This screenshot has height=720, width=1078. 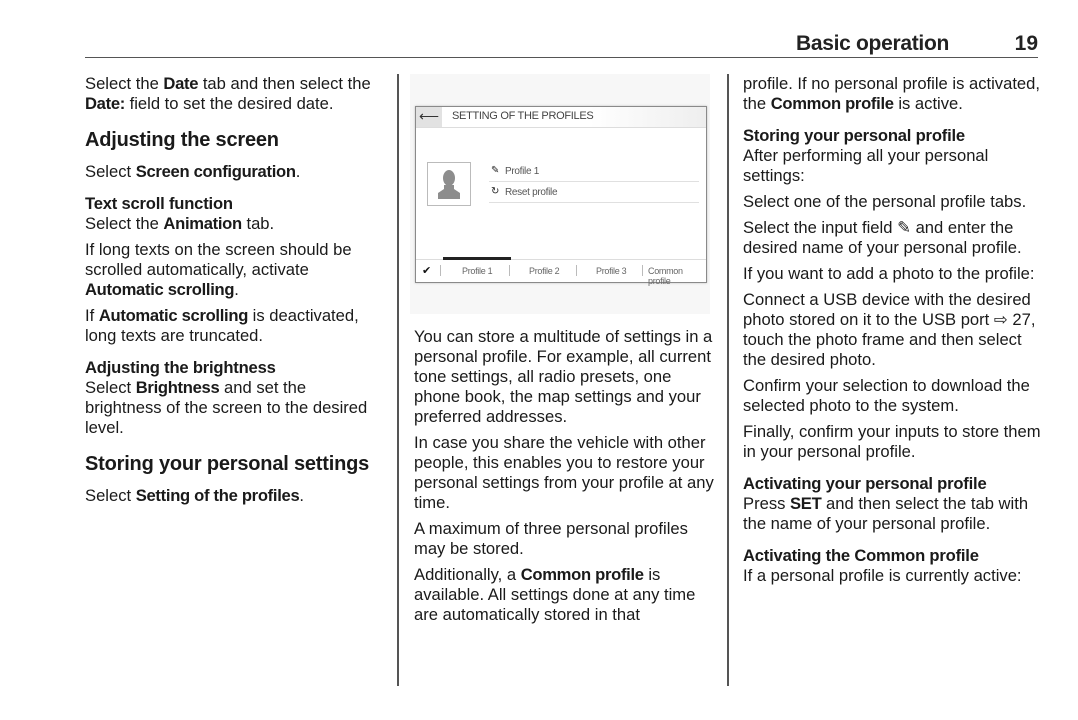 I want to click on screen-title: SETTING OF THE PROFILES, so click(x=523, y=116).